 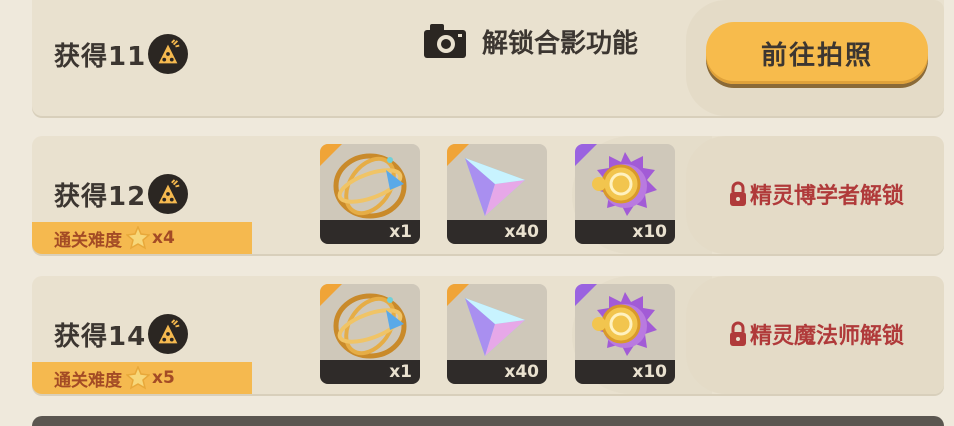 I want to click on row-title-text: 获得11, so click(x=100, y=56).